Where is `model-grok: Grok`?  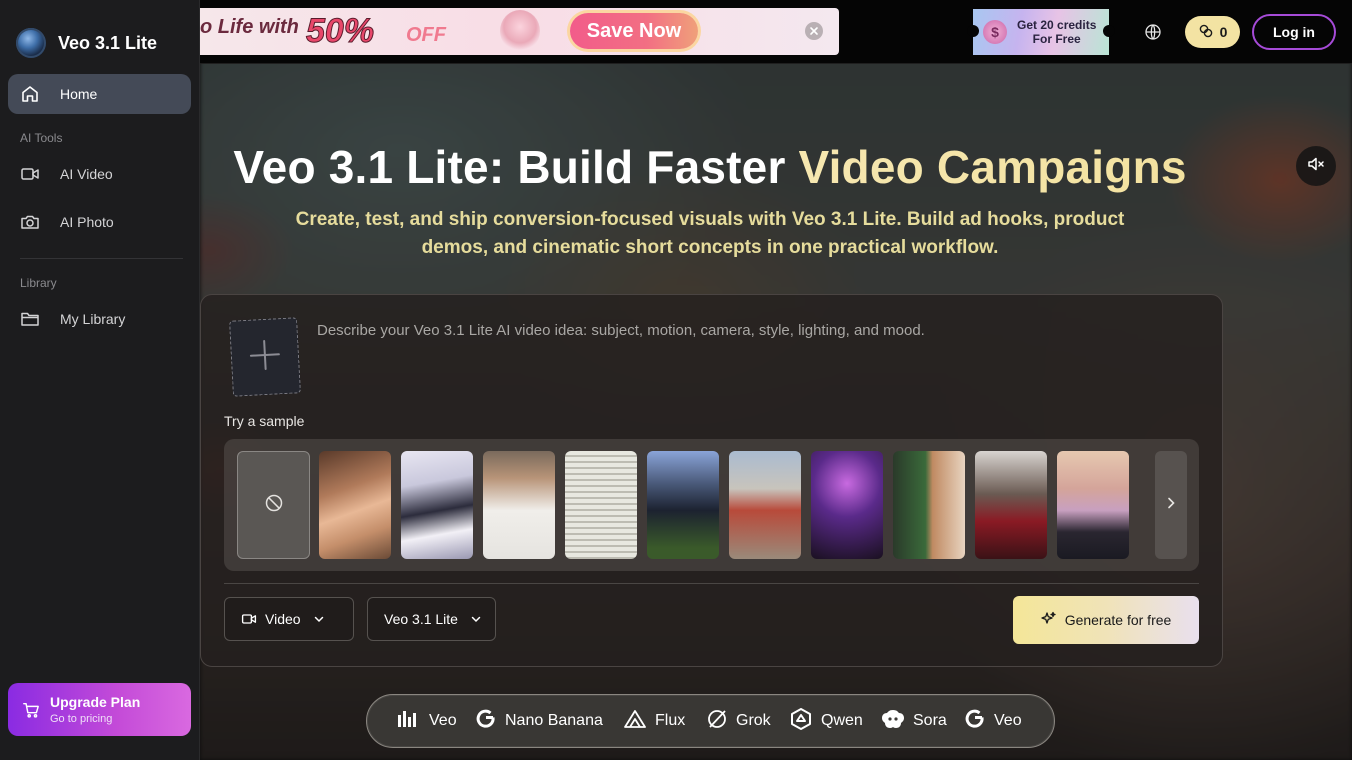 model-grok: Grok is located at coordinates (738, 721).